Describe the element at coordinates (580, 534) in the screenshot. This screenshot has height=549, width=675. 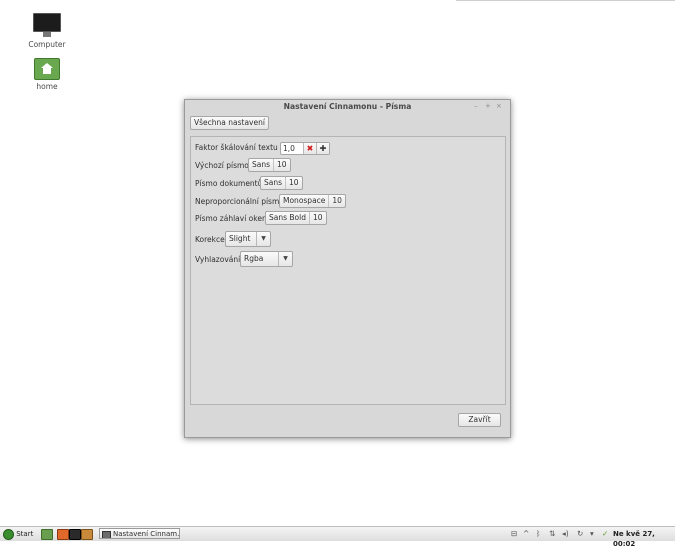
I see `power-icon: ↻` at that location.